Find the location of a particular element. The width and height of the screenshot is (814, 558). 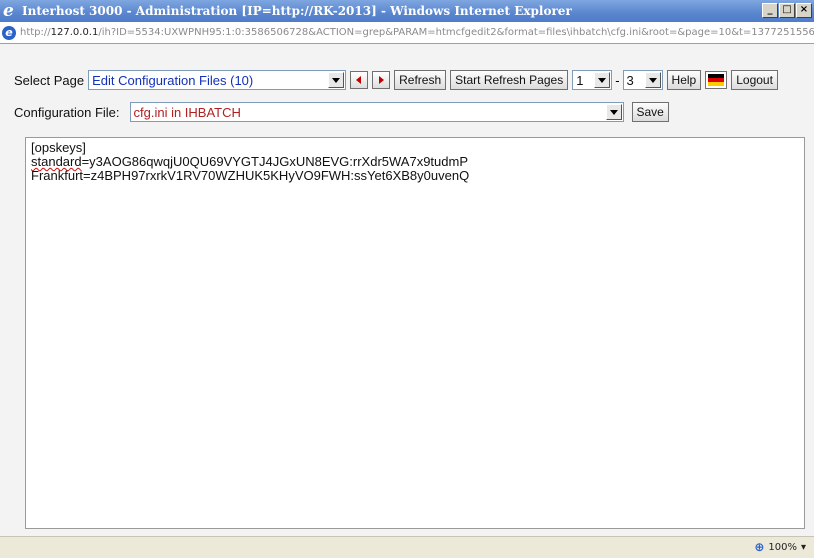

page-to-value: 3 is located at coordinates (630, 80).